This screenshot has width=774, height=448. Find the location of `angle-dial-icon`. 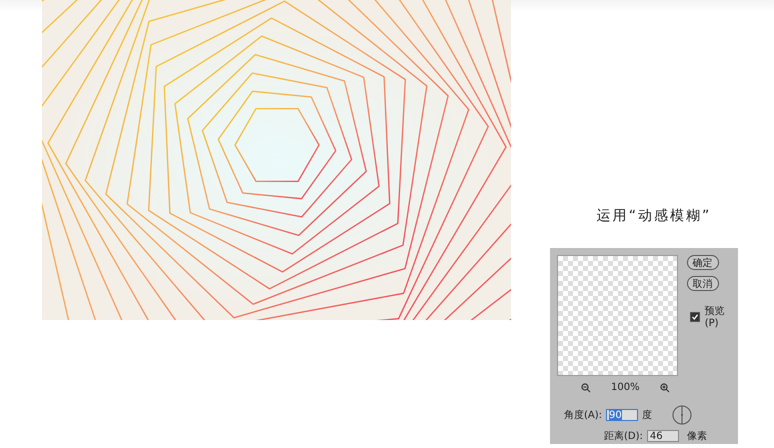

angle-dial-icon is located at coordinates (682, 415).